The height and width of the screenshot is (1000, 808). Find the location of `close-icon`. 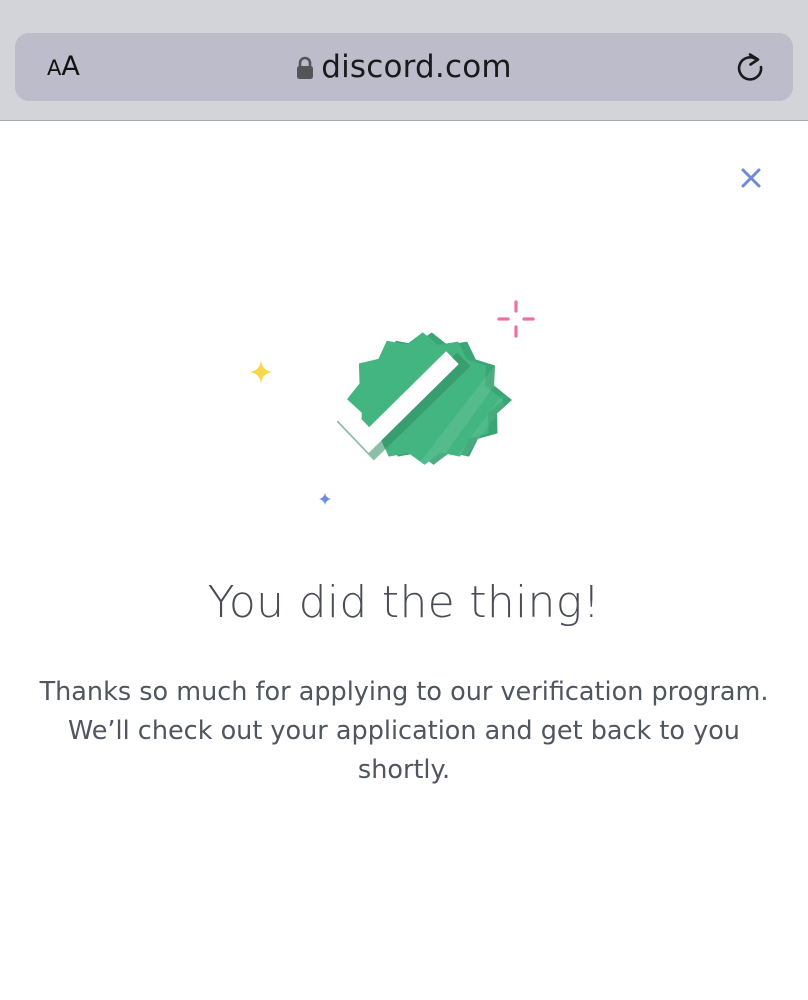

close-icon is located at coordinates (751, 178).